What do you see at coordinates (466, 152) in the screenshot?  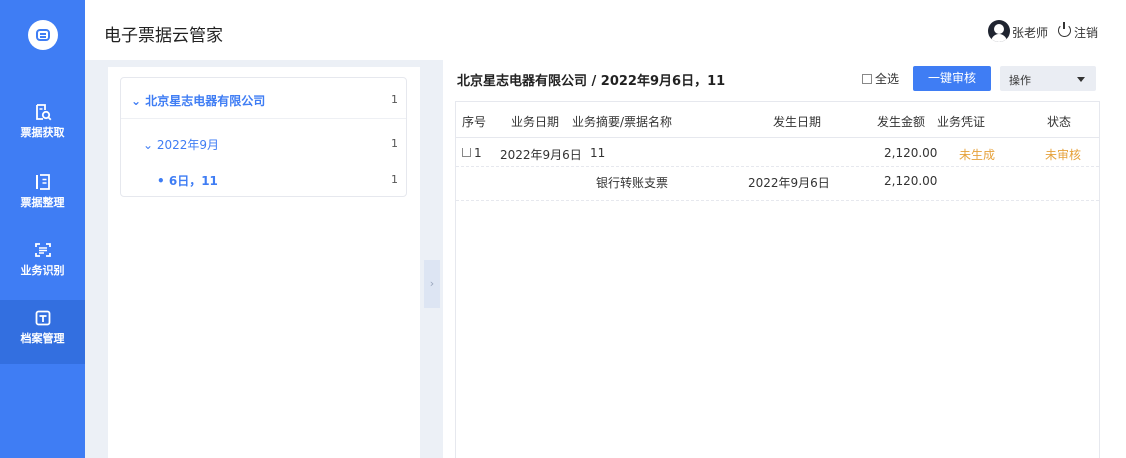 I see `row-checkbox` at bounding box center [466, 152].